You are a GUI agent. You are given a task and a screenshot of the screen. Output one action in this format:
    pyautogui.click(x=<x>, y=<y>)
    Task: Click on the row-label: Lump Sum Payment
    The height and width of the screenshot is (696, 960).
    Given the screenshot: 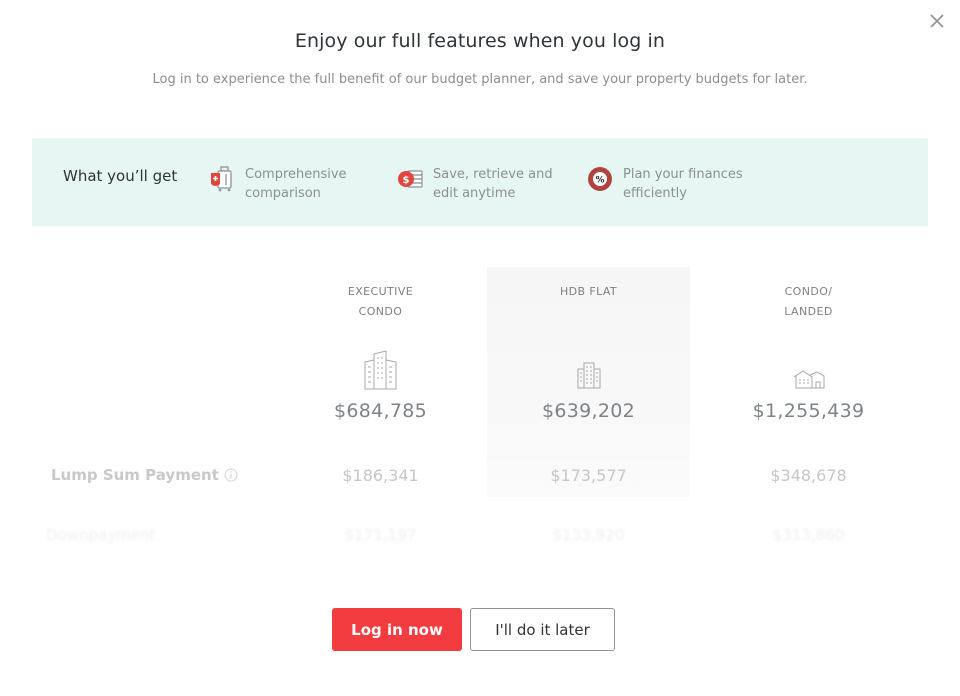 What is the action you would take?
    pyautogui.click(x=135, y=475)
    